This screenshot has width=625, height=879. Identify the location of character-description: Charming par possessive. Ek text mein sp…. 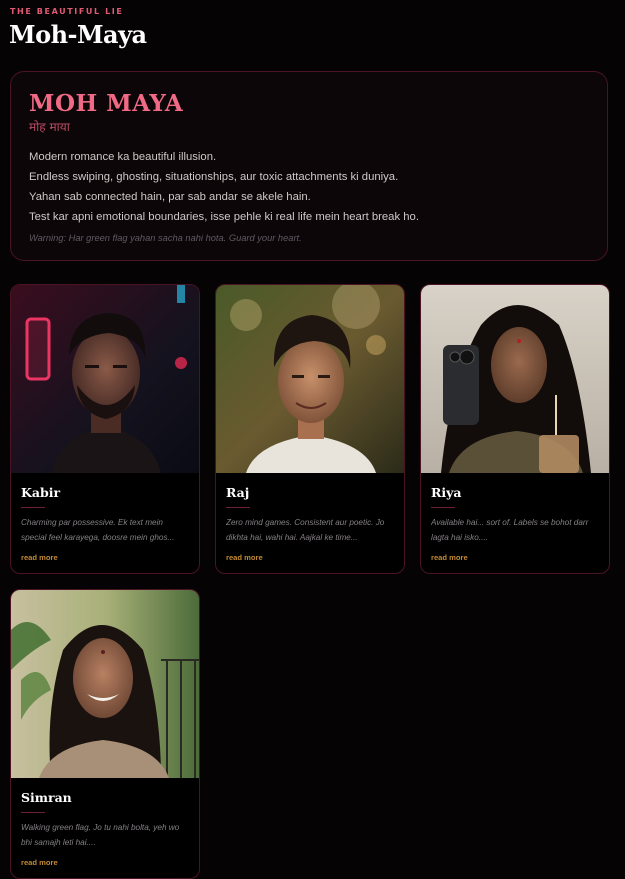
(98, 530).